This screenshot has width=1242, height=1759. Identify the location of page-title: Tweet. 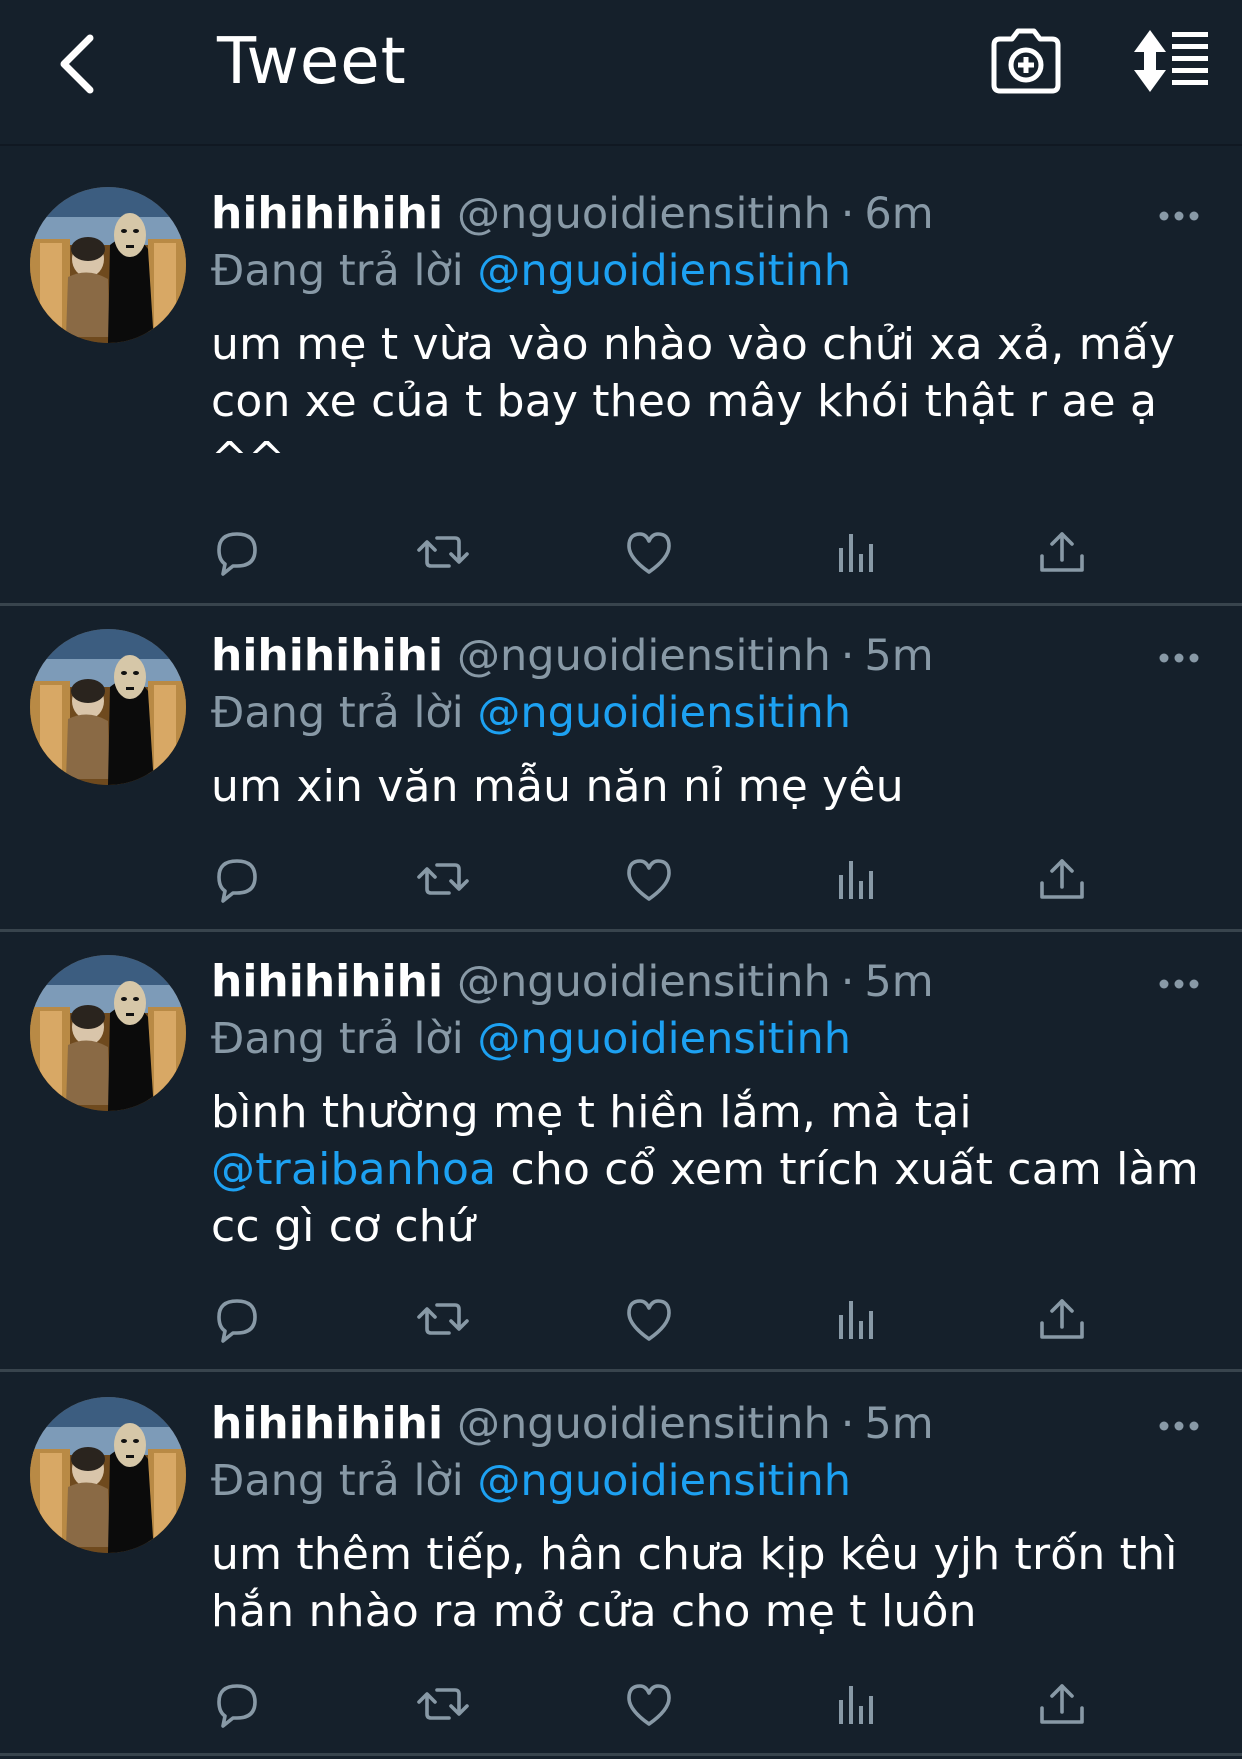
(312, 62).